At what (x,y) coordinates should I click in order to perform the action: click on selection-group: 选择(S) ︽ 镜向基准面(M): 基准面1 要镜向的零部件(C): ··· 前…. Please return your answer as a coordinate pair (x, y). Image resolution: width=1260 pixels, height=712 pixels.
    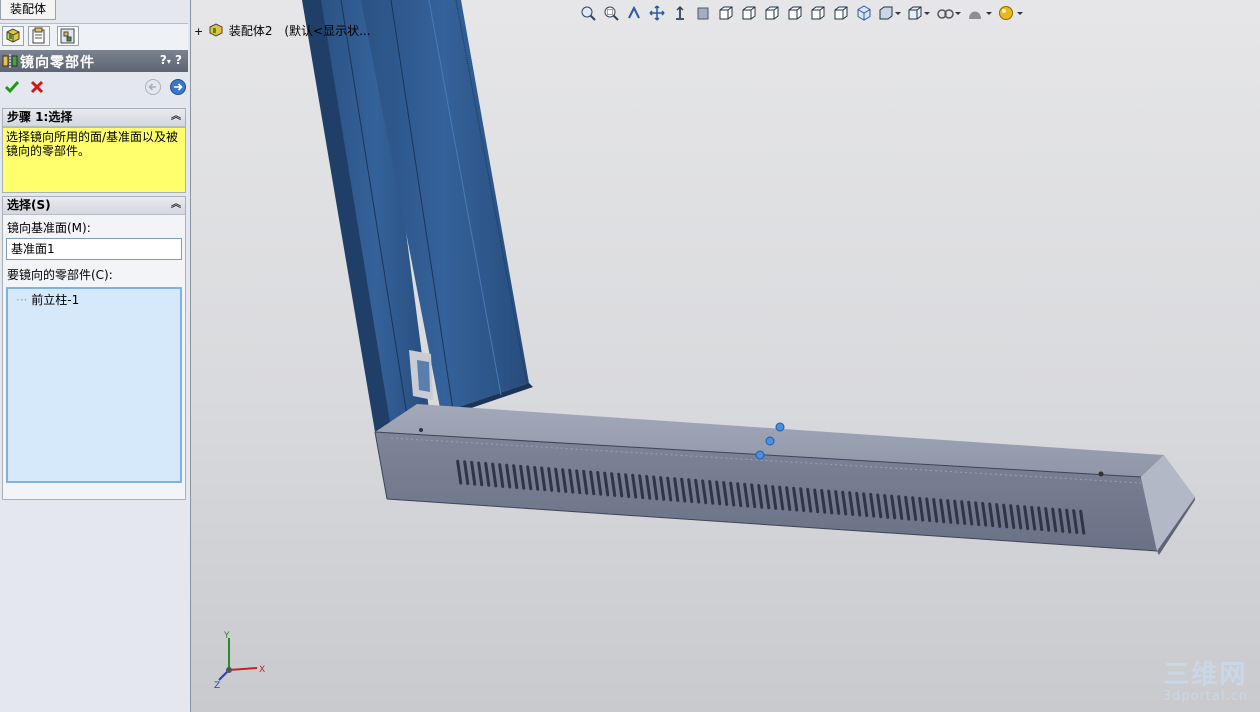
    Looking at the image, I should click on (94, 348).